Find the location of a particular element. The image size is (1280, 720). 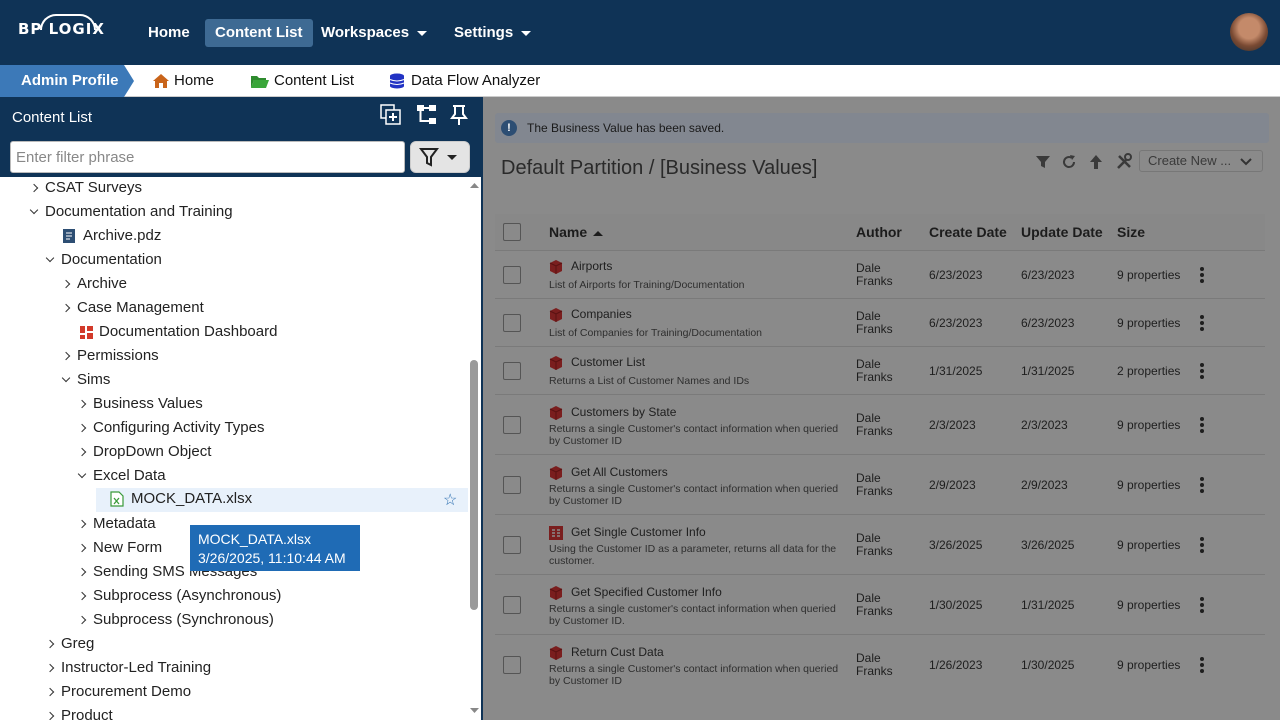

tree-item-instructor-led-training: Instructor-Led Training is located at coordinates (127, 668).